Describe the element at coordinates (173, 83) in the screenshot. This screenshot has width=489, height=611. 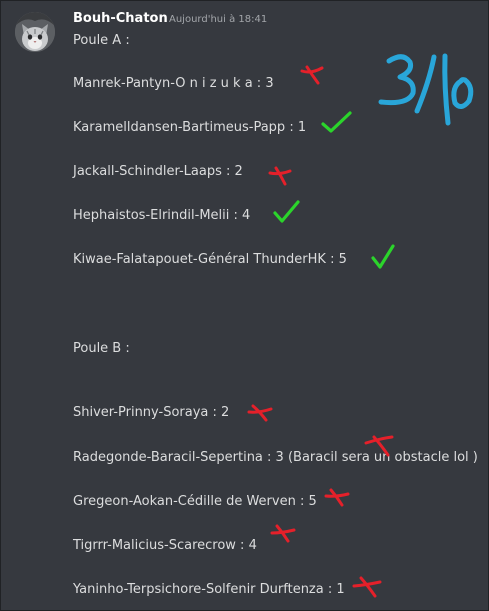
I see `poule-a-entry: Manrek-Pantyn-O n i z u k a : 3` at that location.